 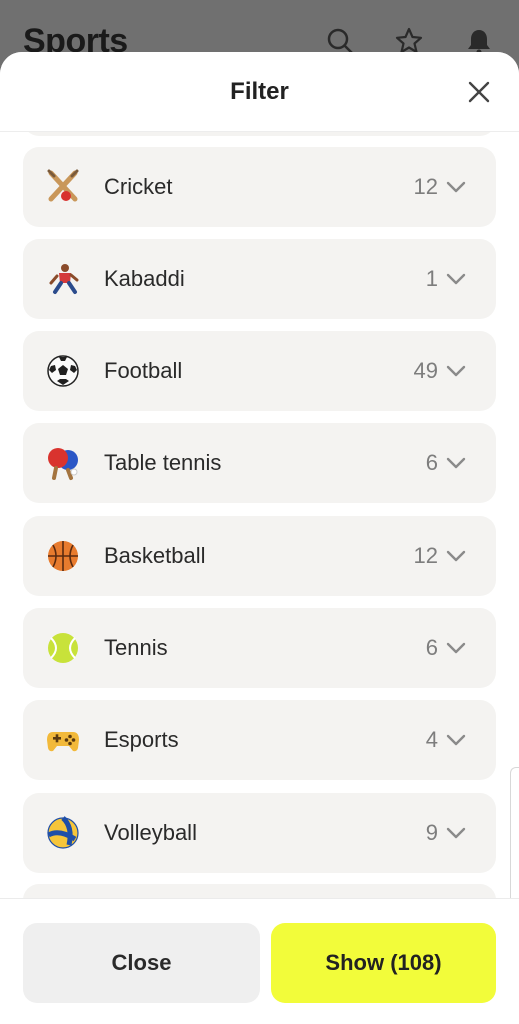 I want to click on sport-label: Esports, so click(x=141, y=739).